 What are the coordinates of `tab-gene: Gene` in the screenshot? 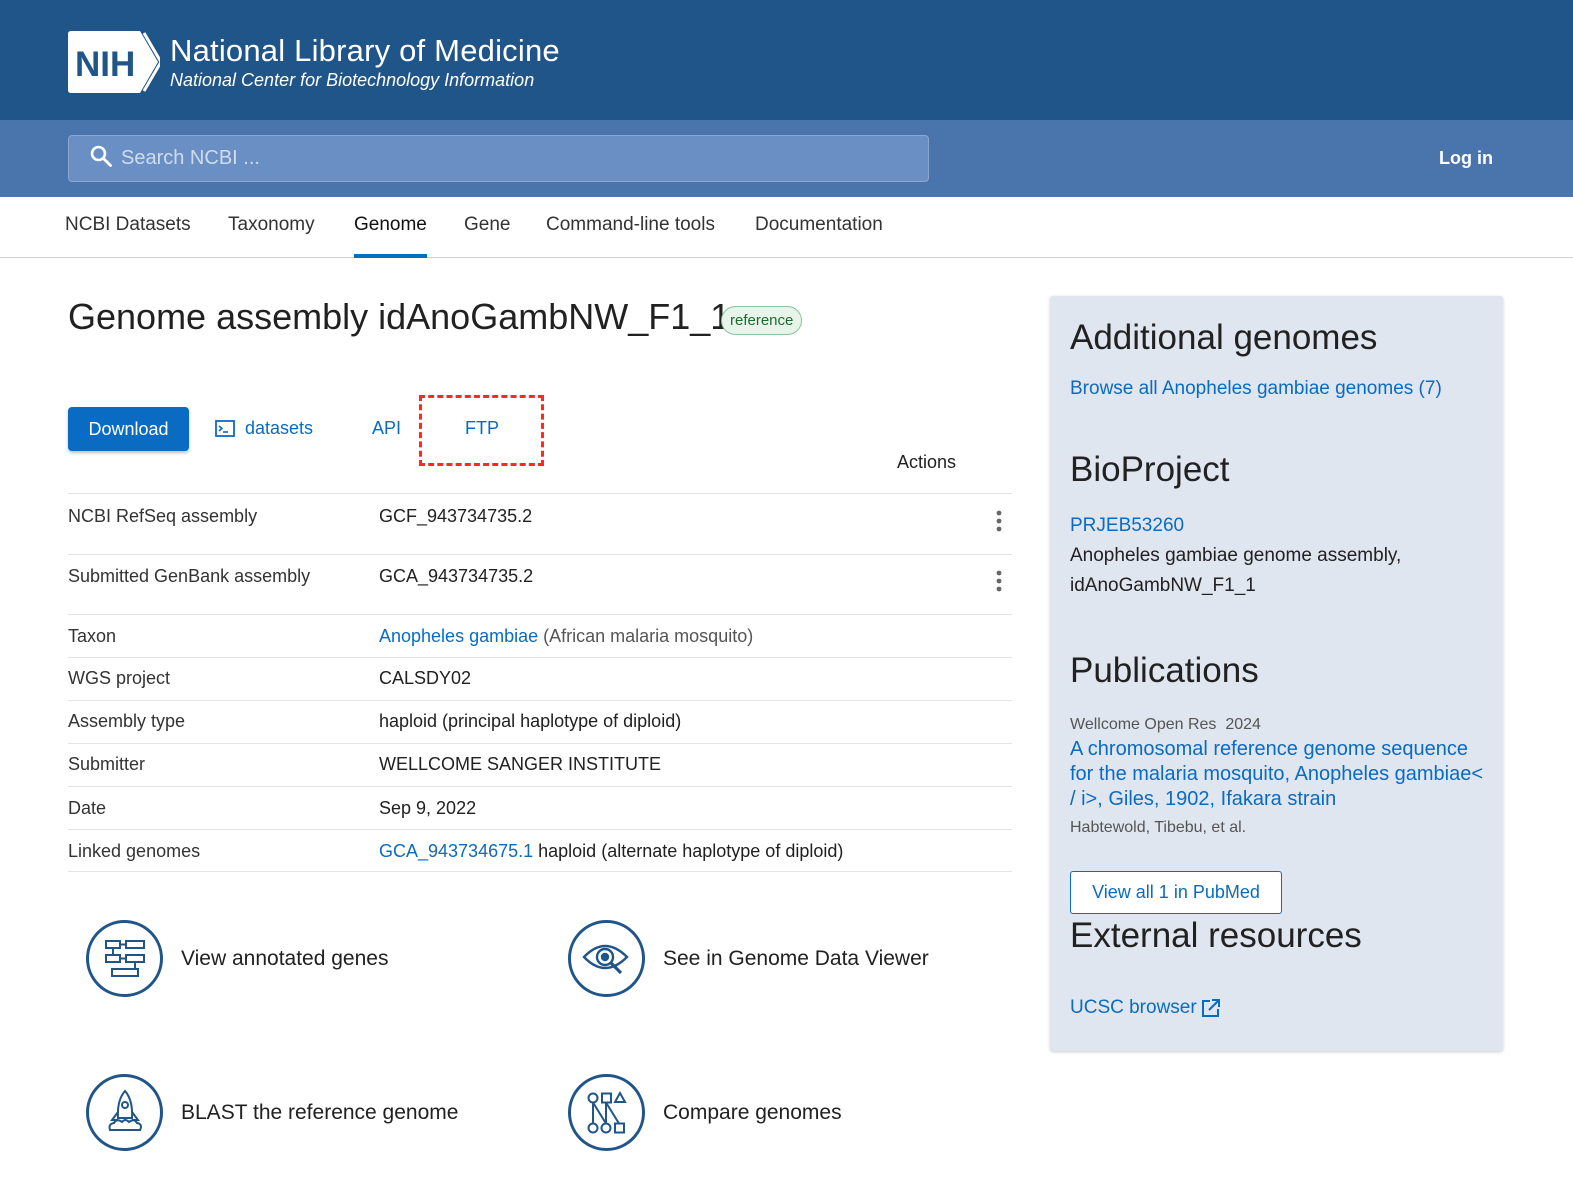 It's located at (487, 236).